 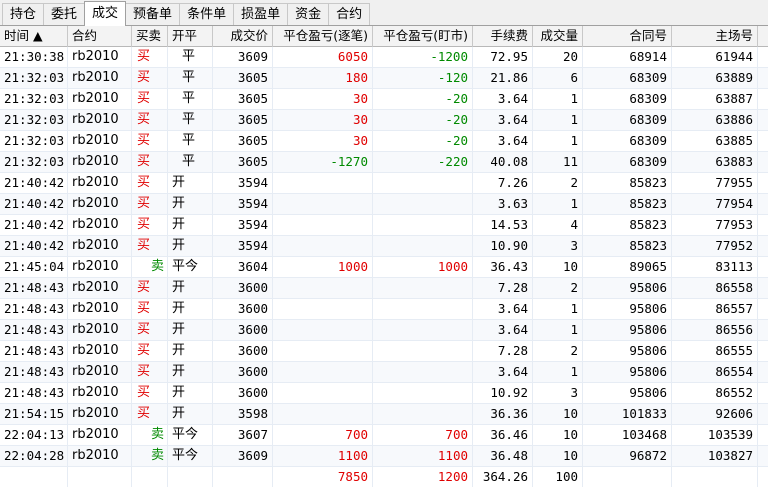 What do you see at coordinates (715, 267) in the screenshot?
I see `cell-exchange-no: 83113` at bounding box center [715, 267].